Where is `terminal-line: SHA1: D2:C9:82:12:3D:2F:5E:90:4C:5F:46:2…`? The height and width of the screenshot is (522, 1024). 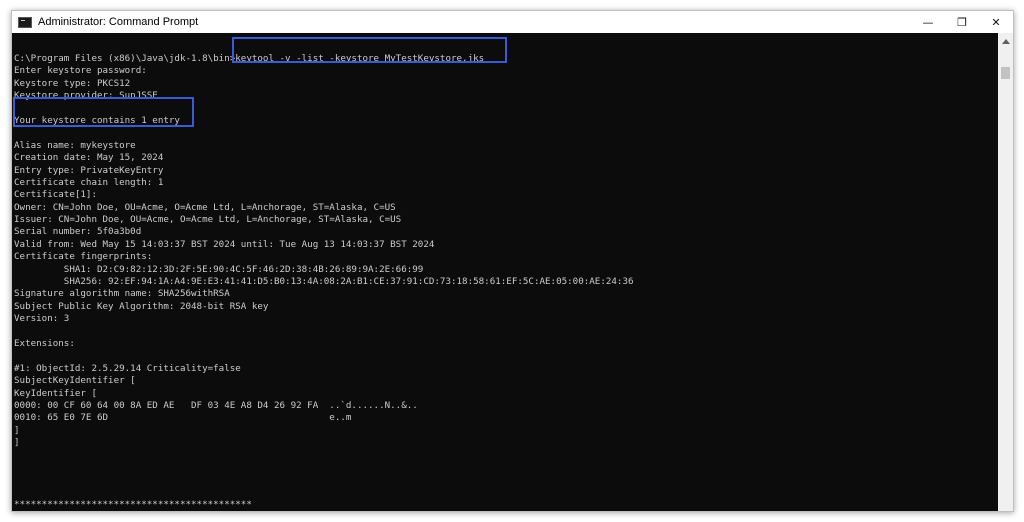
terminal-line: SHA1: D2:C9:82:12:3D:2F:5E:90:4C:5F:46:2… is located at coordinates (219, 269).